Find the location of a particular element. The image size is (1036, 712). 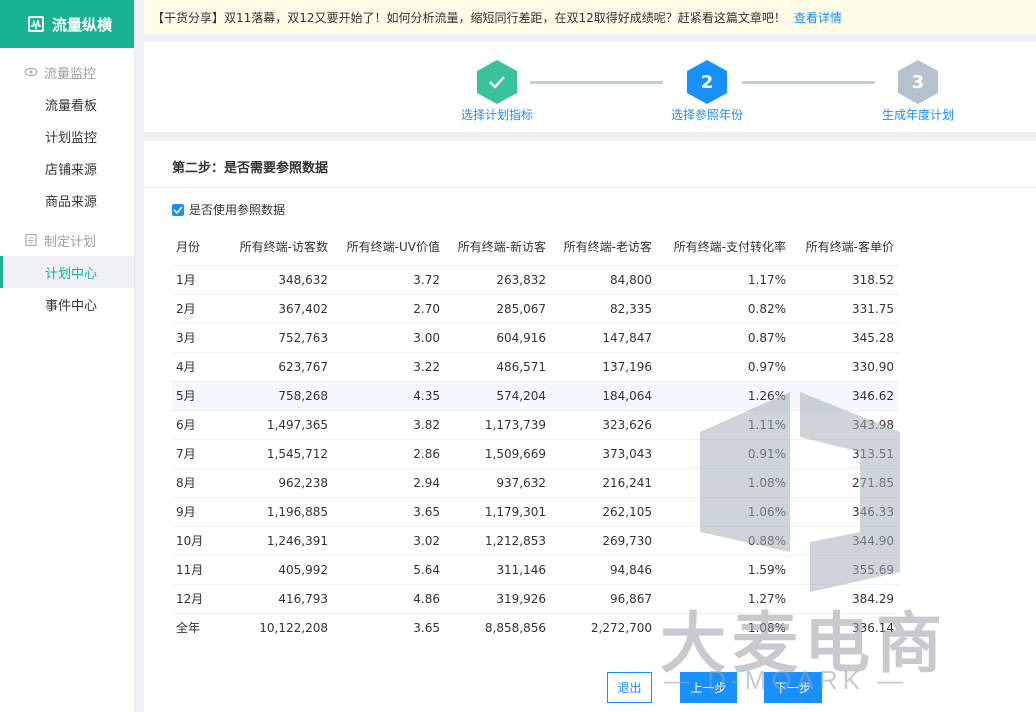

table-cell: 345.28 is located at coordinates (844, 337).